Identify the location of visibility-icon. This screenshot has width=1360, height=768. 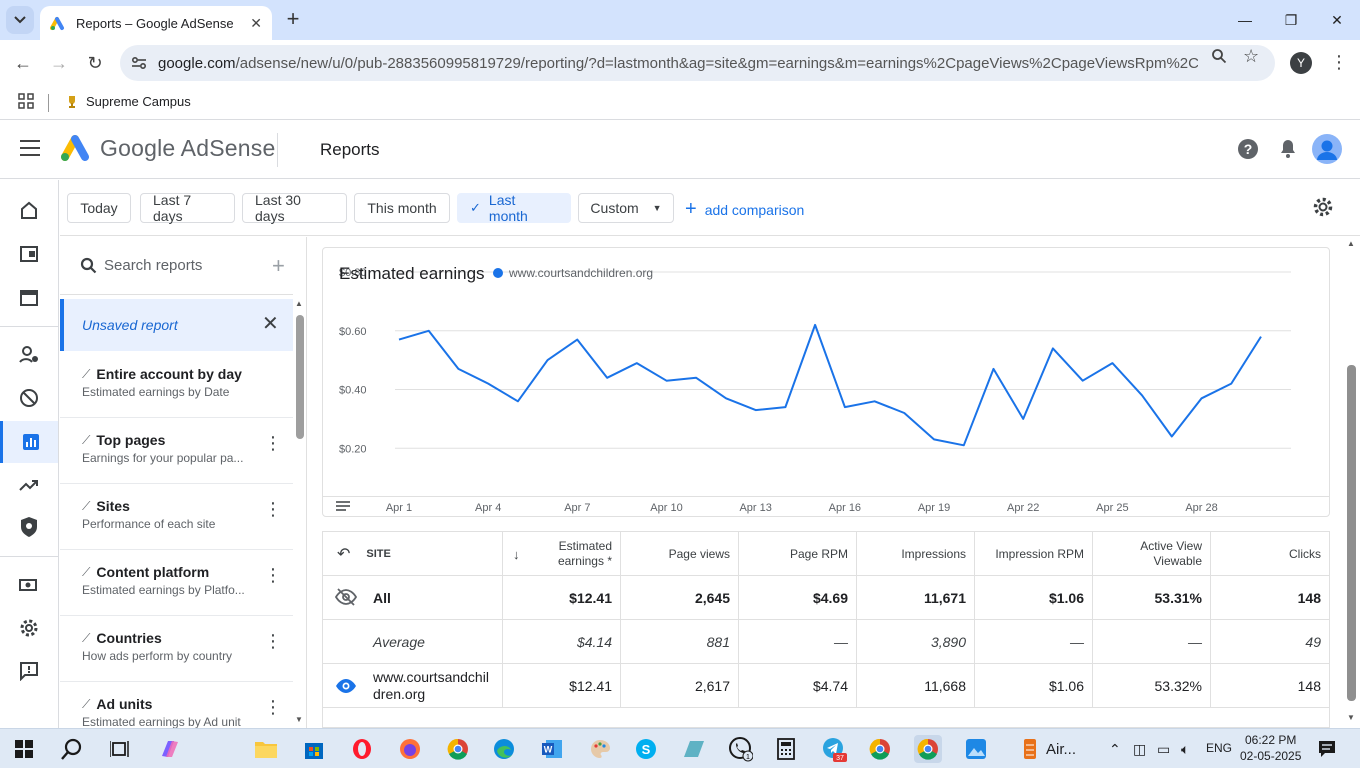
(346, 686).